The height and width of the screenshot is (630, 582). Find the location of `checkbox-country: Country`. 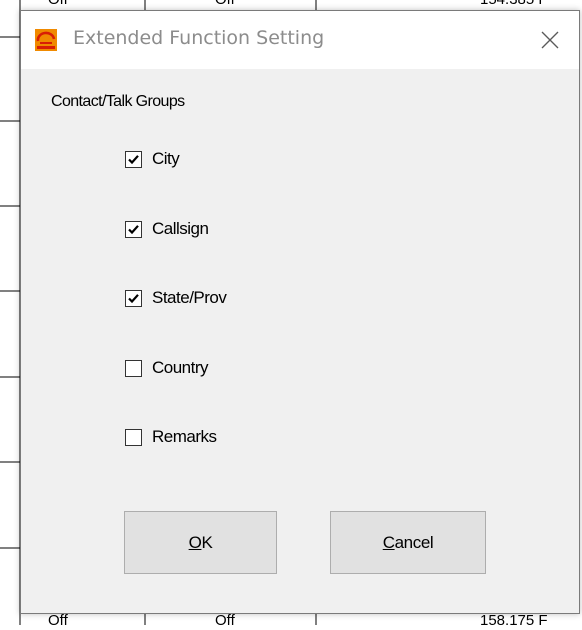

checkbox-country: Country is located at coordinates (167, 368).